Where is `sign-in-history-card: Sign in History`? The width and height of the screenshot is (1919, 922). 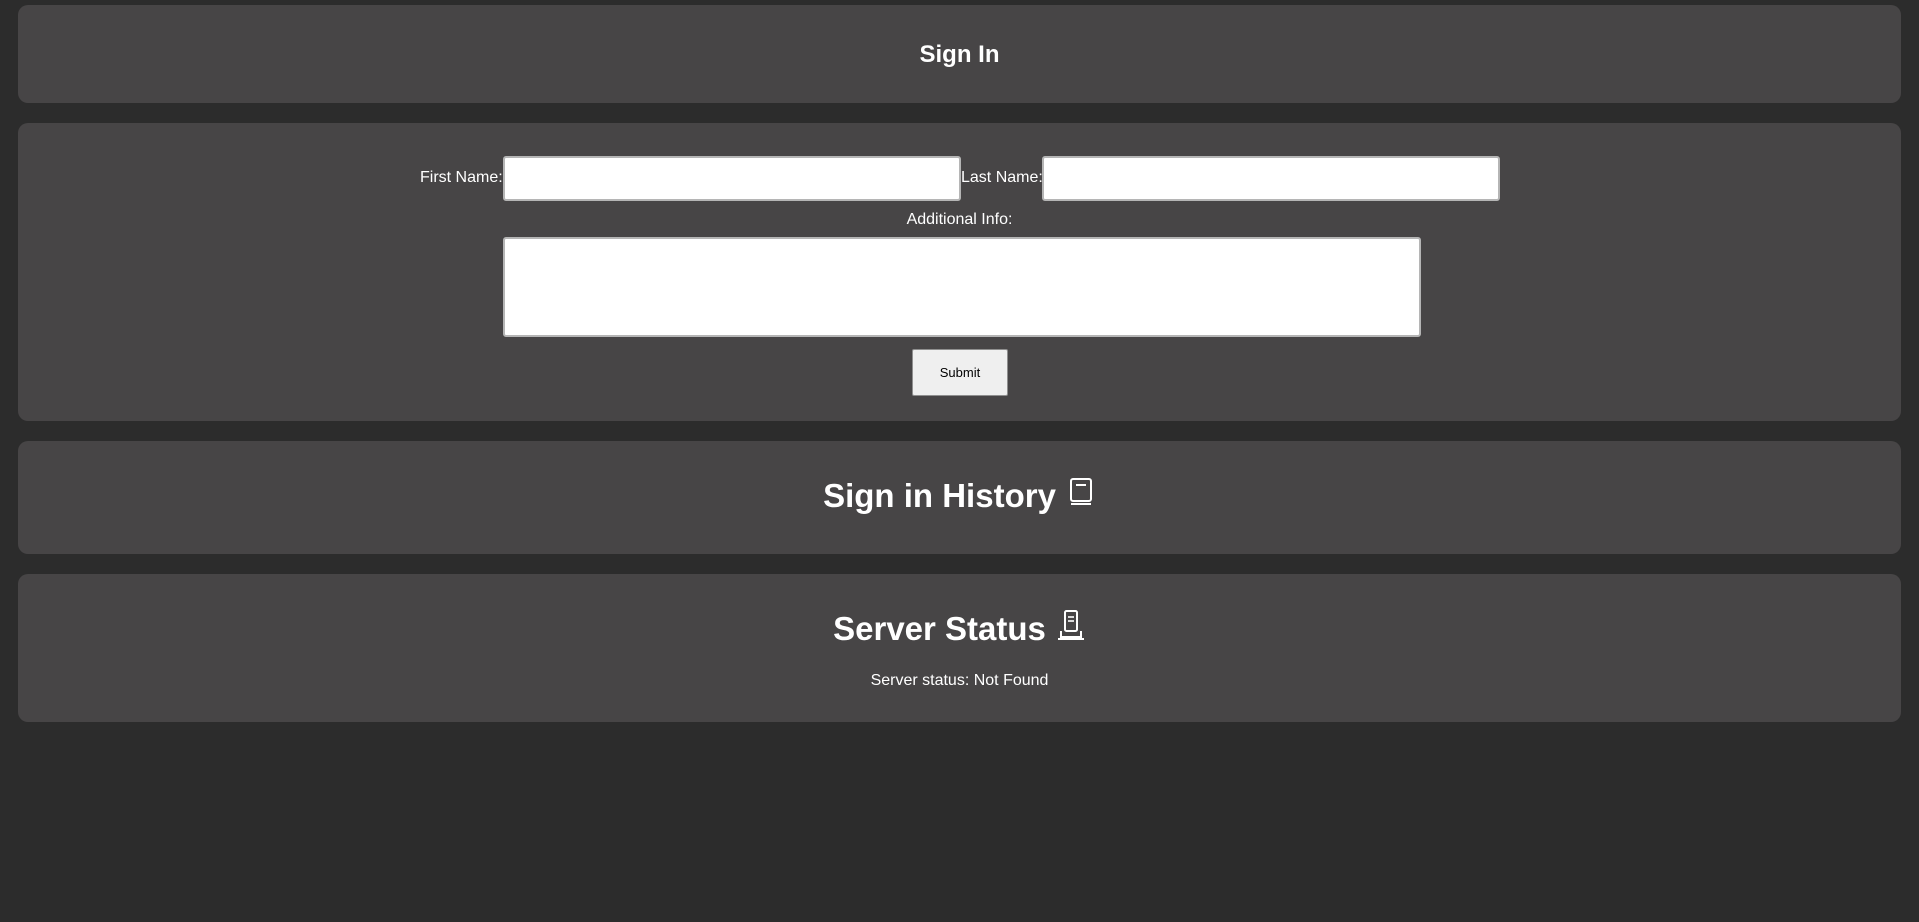 sign-in-history-card: Sign in History is located at coordinates (959, 497).